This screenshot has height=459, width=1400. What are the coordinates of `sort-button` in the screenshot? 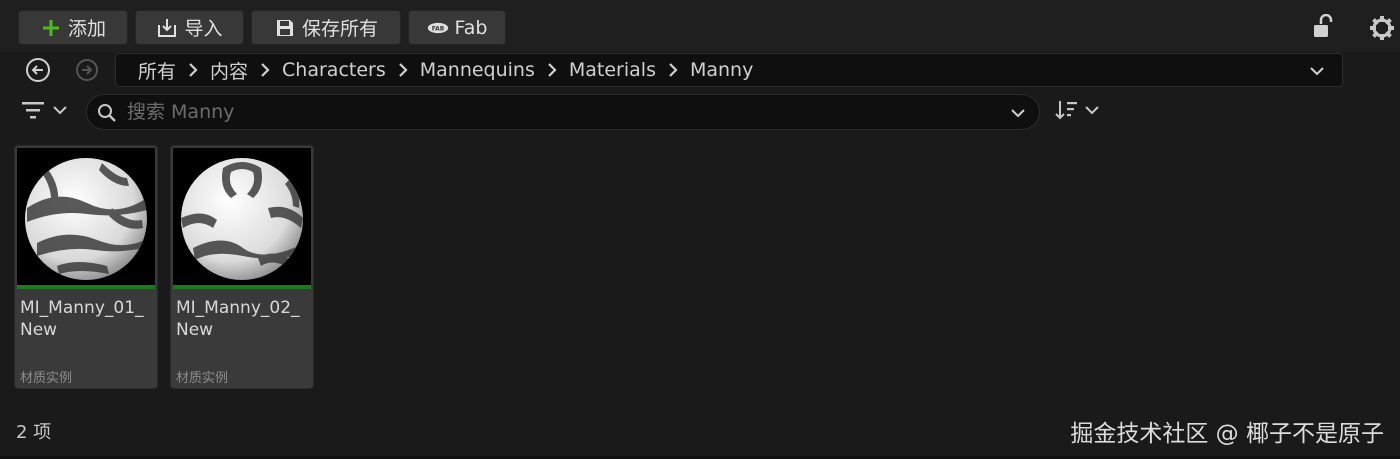 It's located at (1079, 112).